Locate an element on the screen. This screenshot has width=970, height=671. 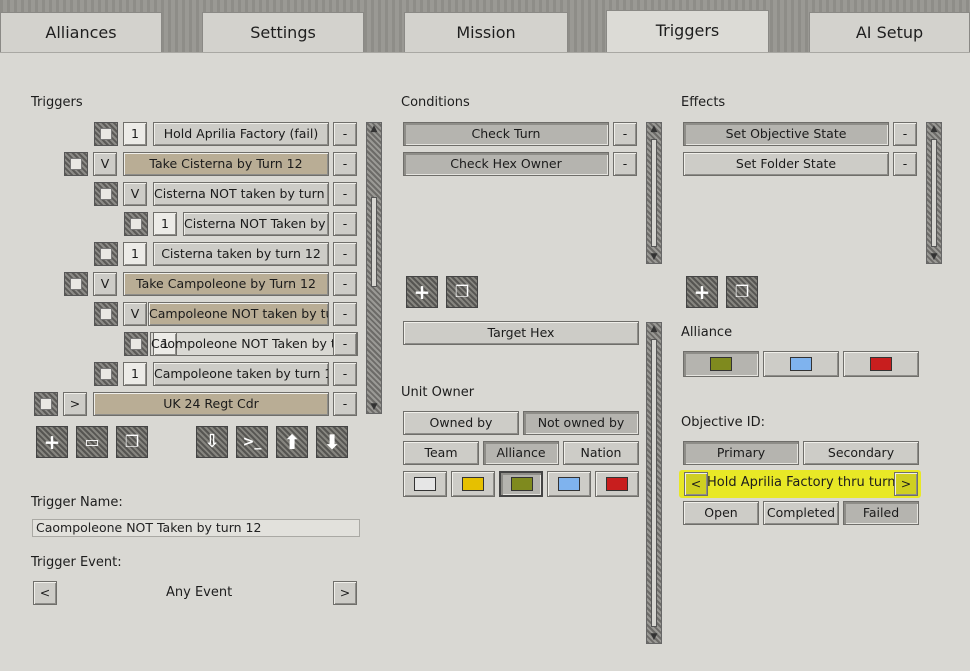
copy-effect-icon: ❐ is located at coordinates (742, 292).